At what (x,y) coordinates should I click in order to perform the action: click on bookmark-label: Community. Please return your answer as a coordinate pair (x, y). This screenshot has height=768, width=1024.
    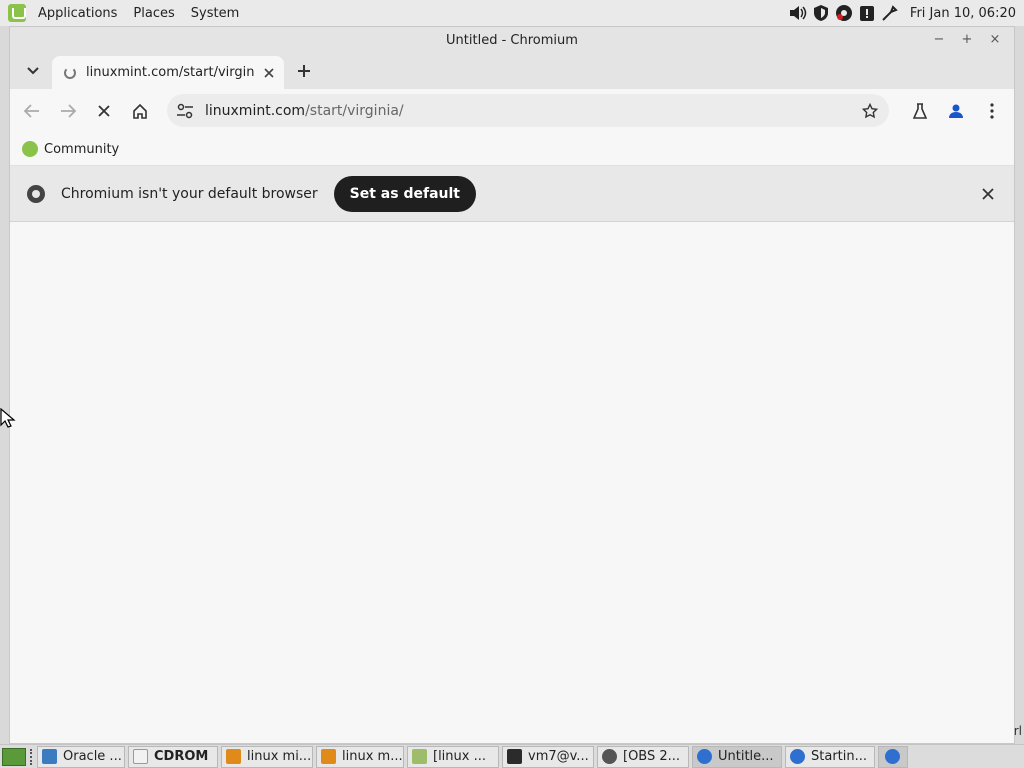
    Looking at the image, I should click on (82, 149).